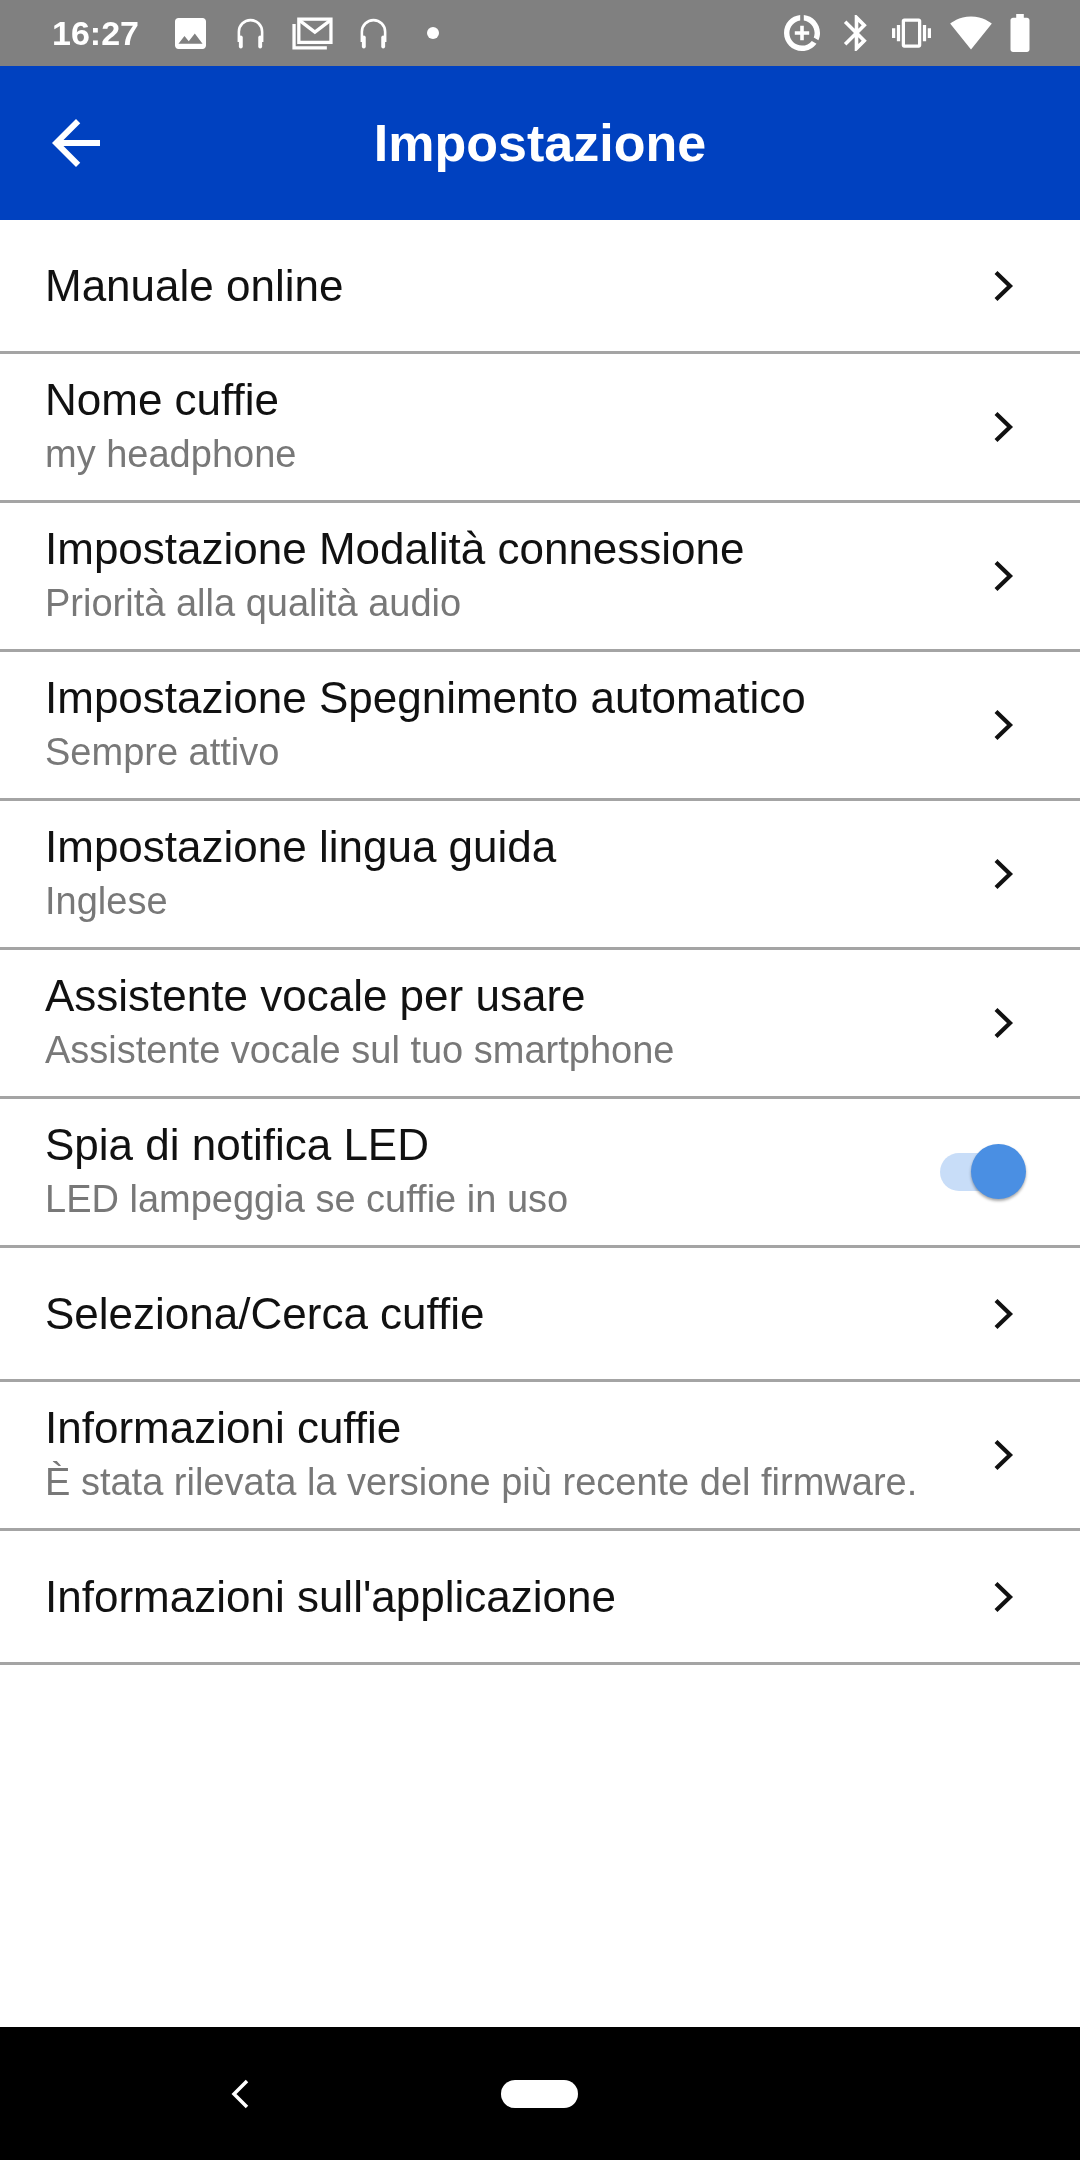 This screenshot has width=1080, height=2160. I want to click on setting-title: Spia di notifica LED, so click(237, 1145).